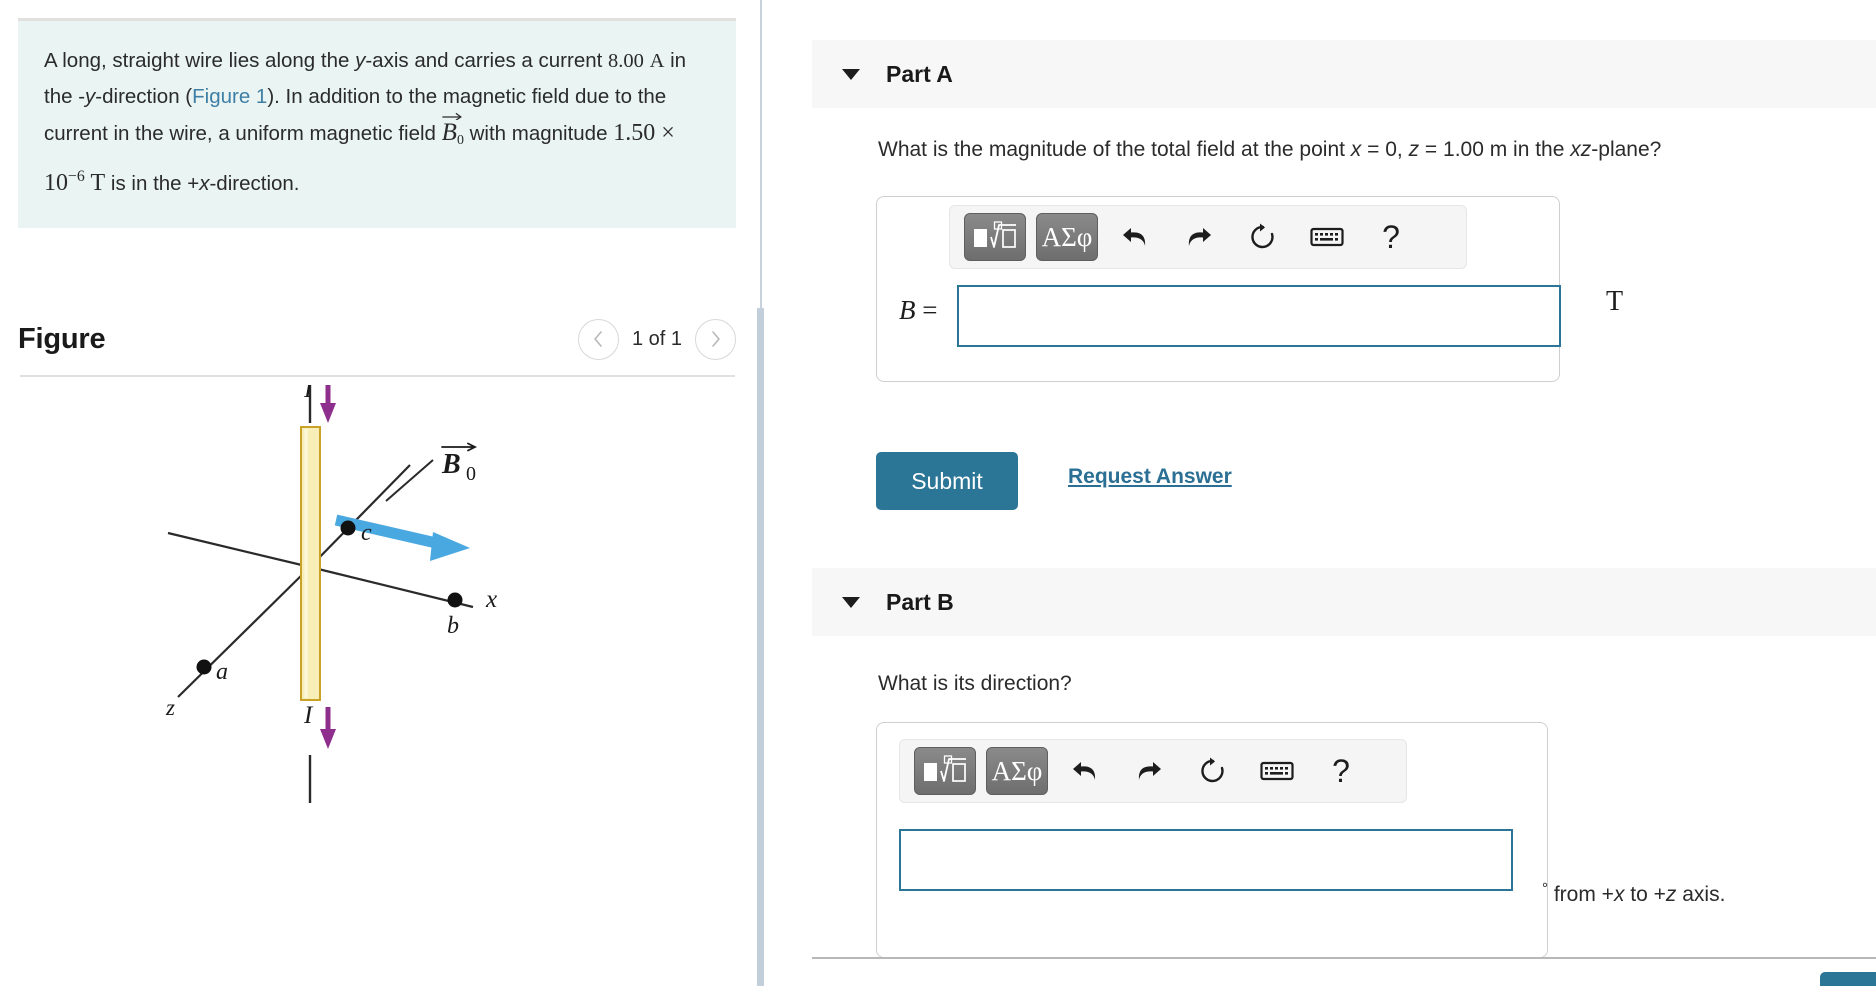  What do you see at coordinates (1545, 888) in the screenshot?
I see `degree-symbol: °` at bounding box center [1545, 888].